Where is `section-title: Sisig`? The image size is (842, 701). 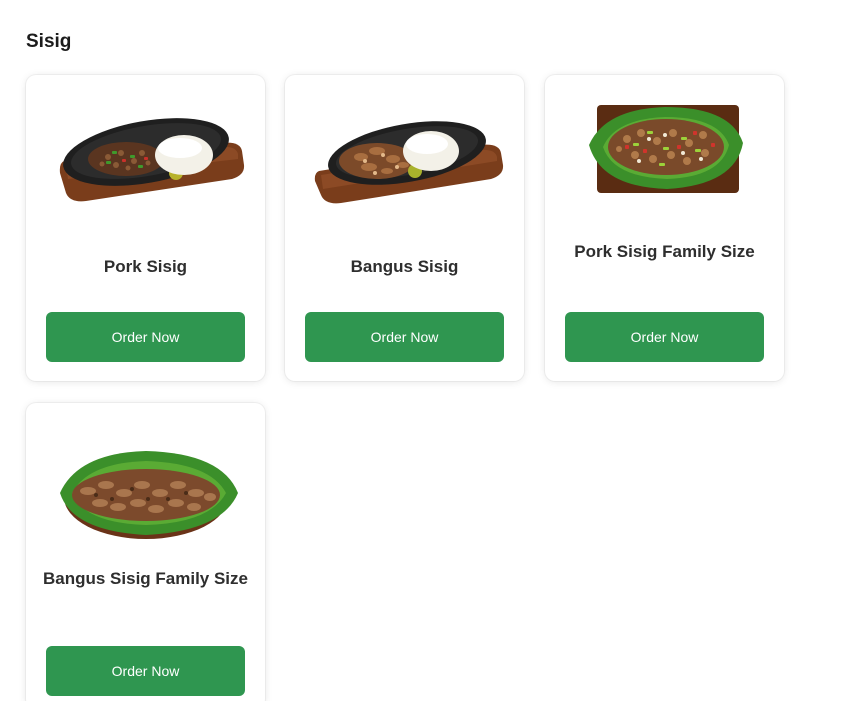 section-title: Sisig is located at coordinates (49, 41).